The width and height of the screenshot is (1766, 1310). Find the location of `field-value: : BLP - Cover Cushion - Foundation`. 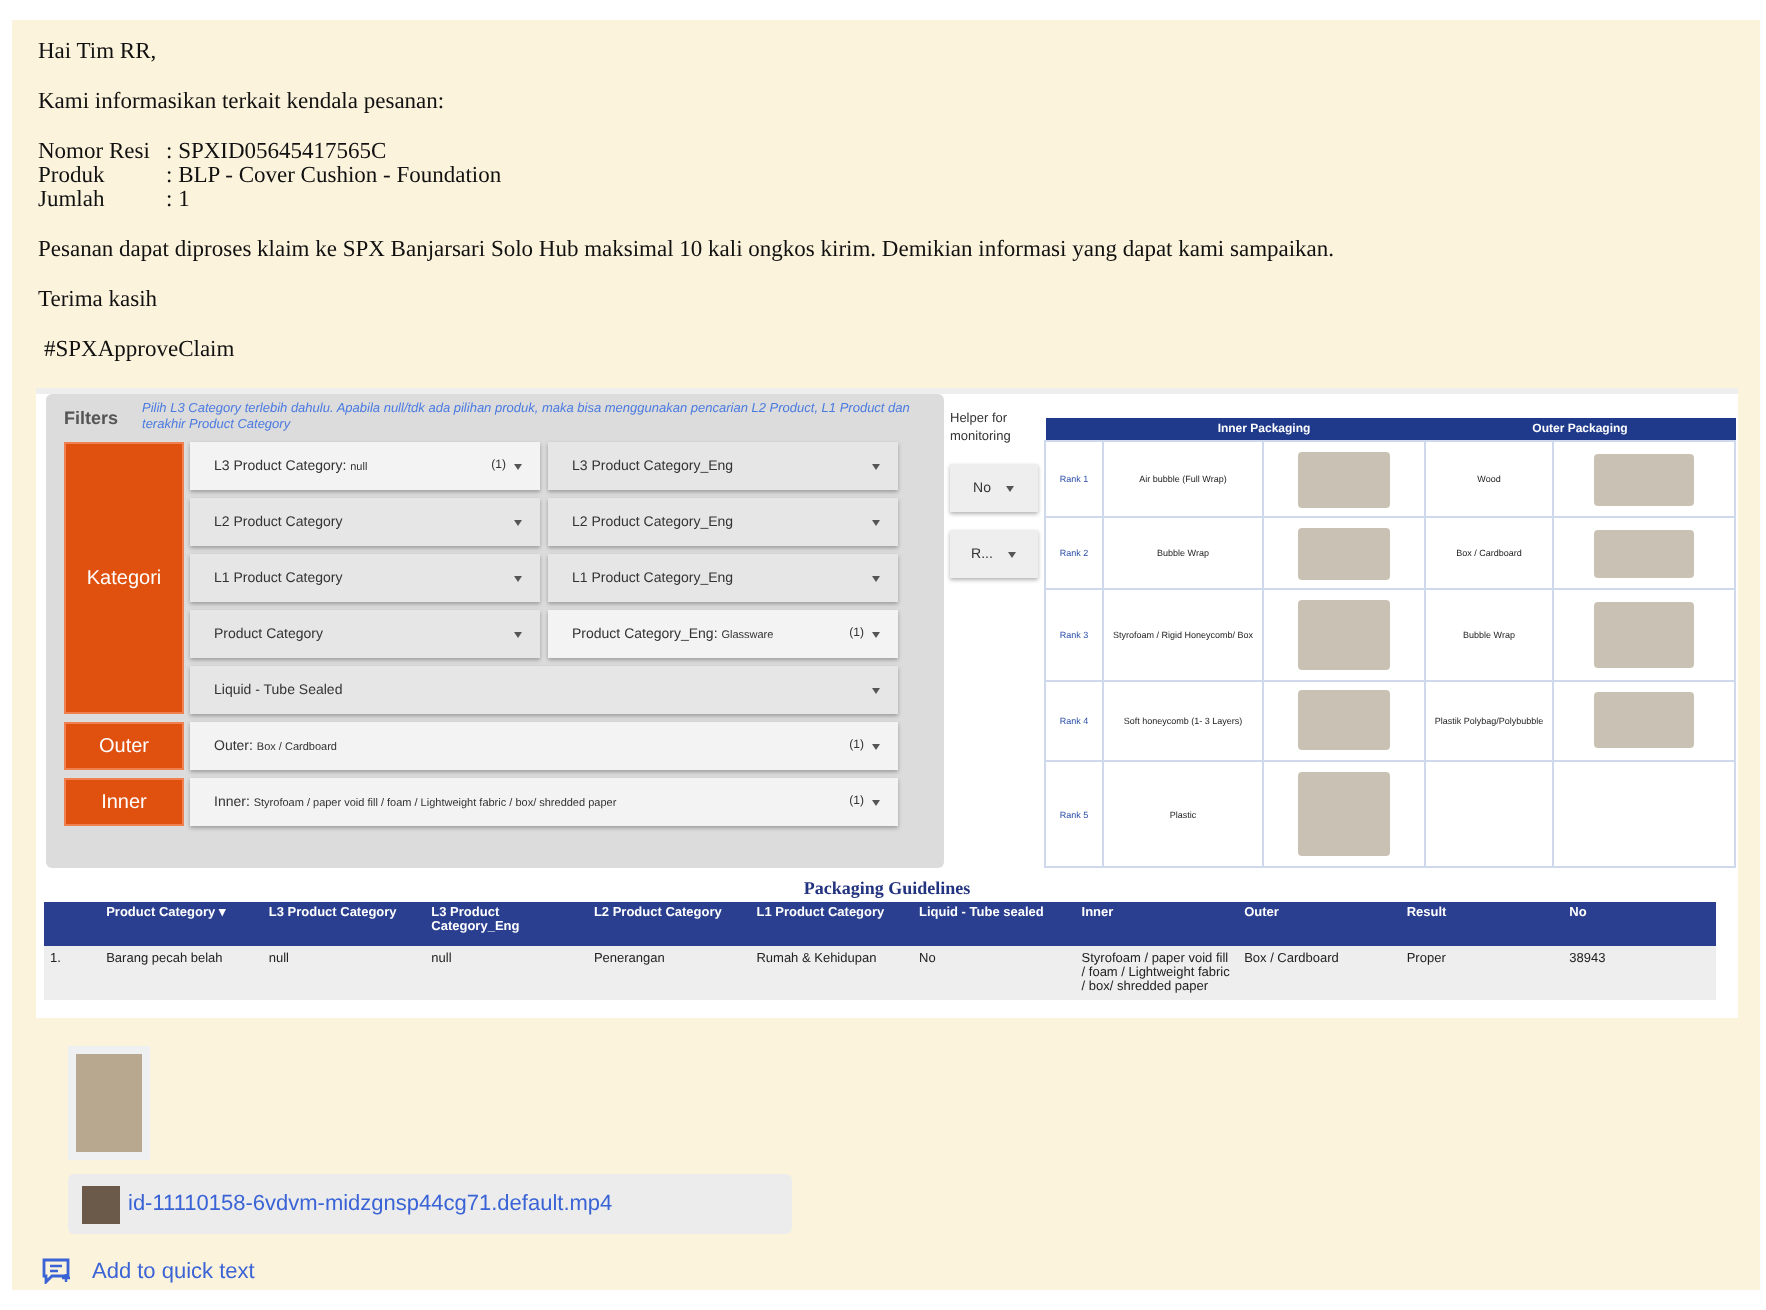

field-value: : BLP - Cover Cushion - Foundation is located at coordinates (334, 176).